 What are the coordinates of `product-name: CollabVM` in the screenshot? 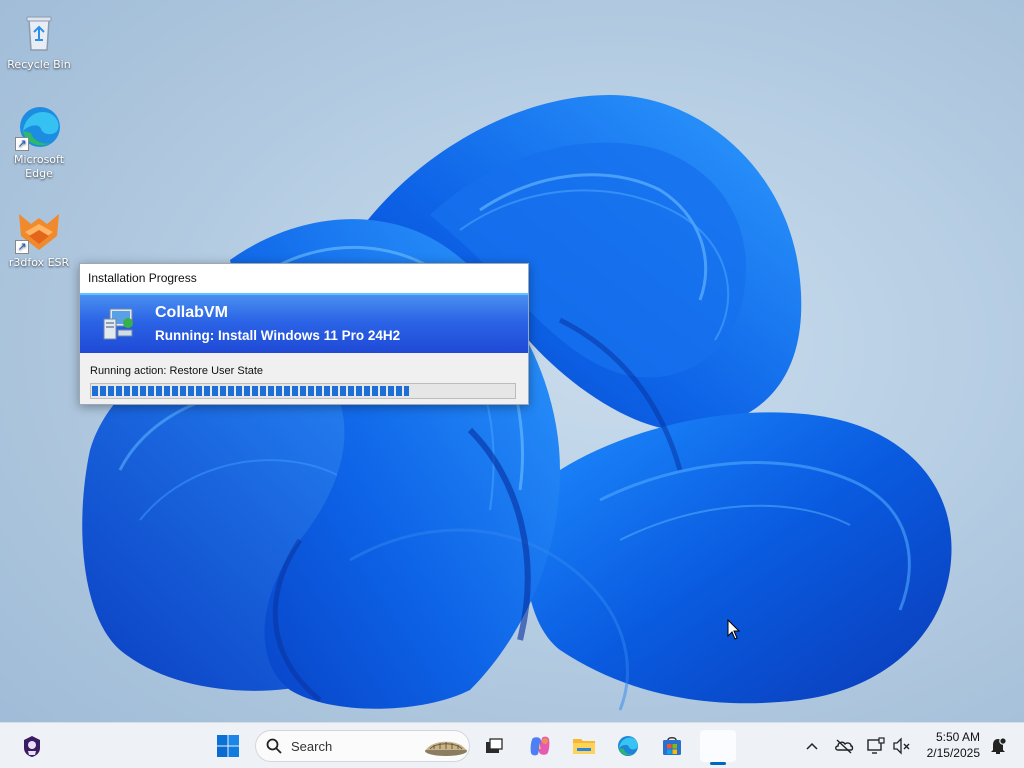 It's located at (191, 312).